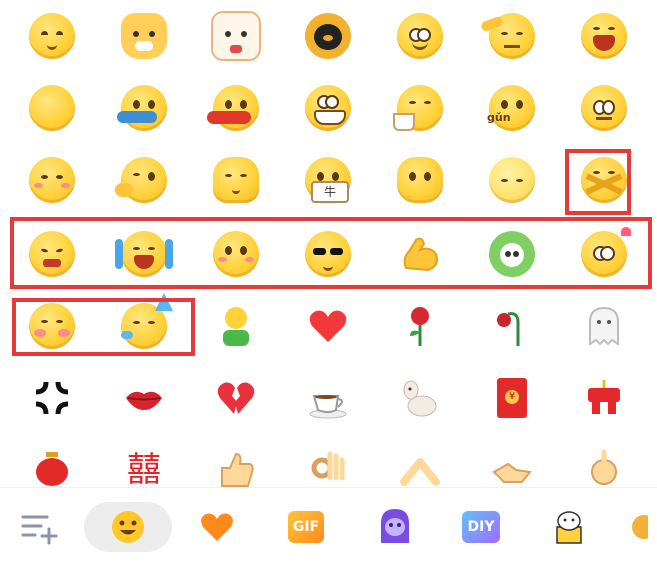 The width and height of the screenshot is (657, 566). Describe the element at coordinates (604, 180) in the screenshot. I see `arms-crossed-emoji` at that location.